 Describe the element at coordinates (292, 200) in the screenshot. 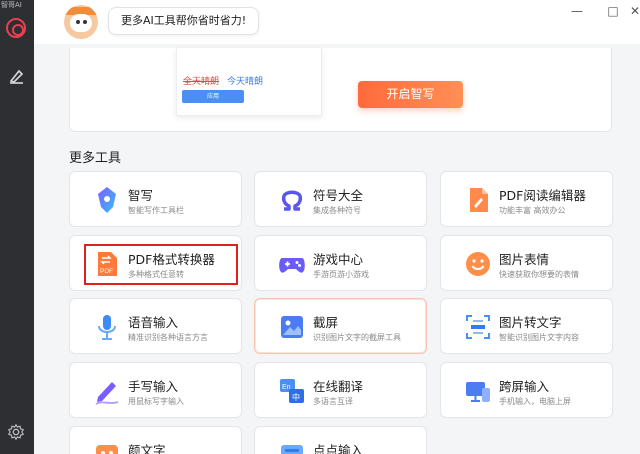

I see `omega-icon` at that location.